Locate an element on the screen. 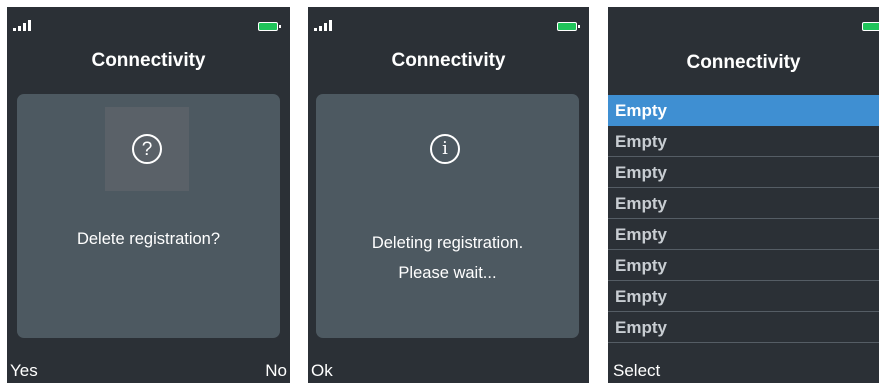 Image resolution: width=879 pixels, height=383 pixels. softkey-ok: Ok is located at coordinates (322, 371).